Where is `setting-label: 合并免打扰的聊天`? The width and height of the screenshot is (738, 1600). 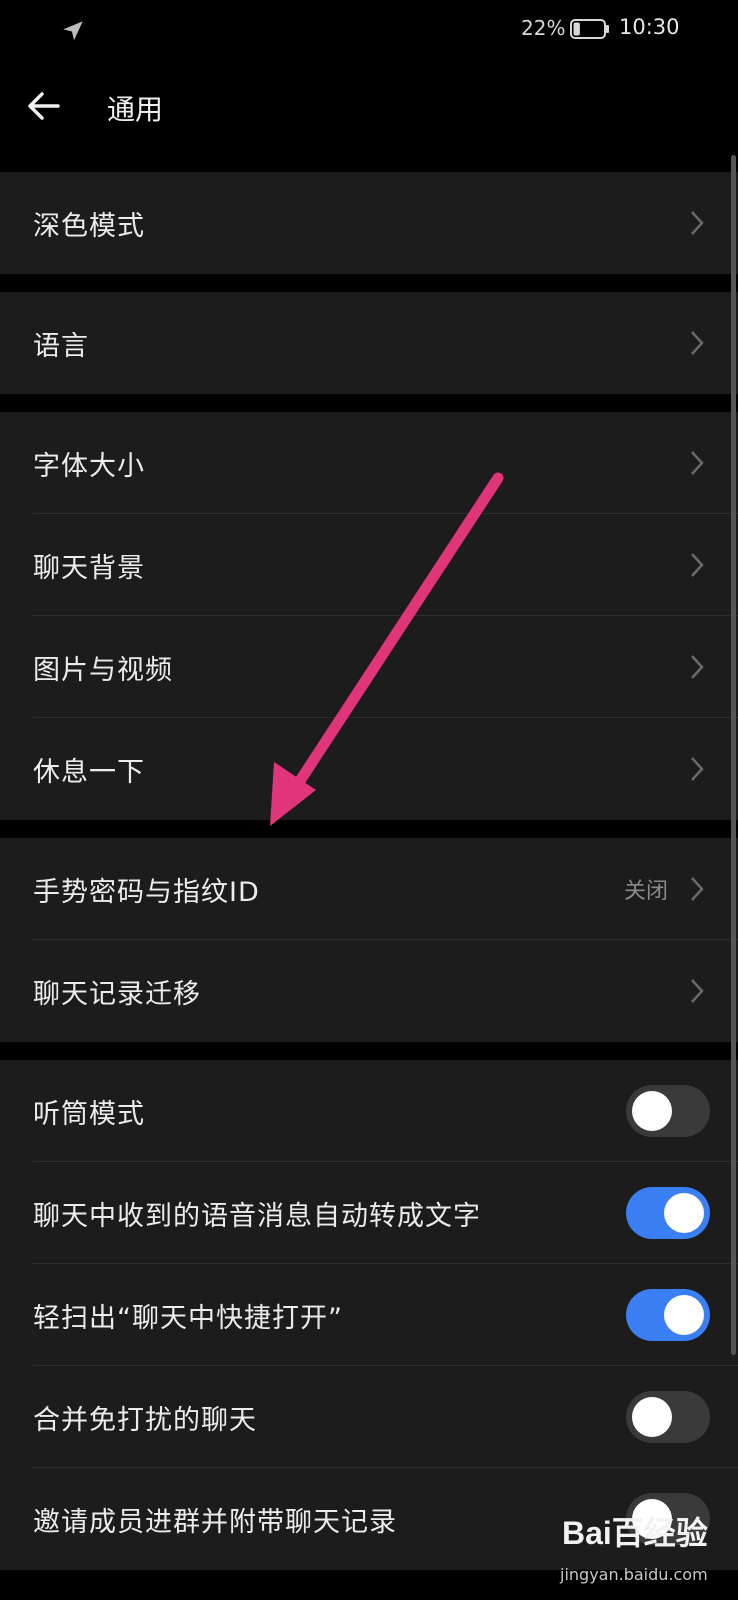
setting-label: 合并免打扰的聊天 is located at coordinates (145, 1420).